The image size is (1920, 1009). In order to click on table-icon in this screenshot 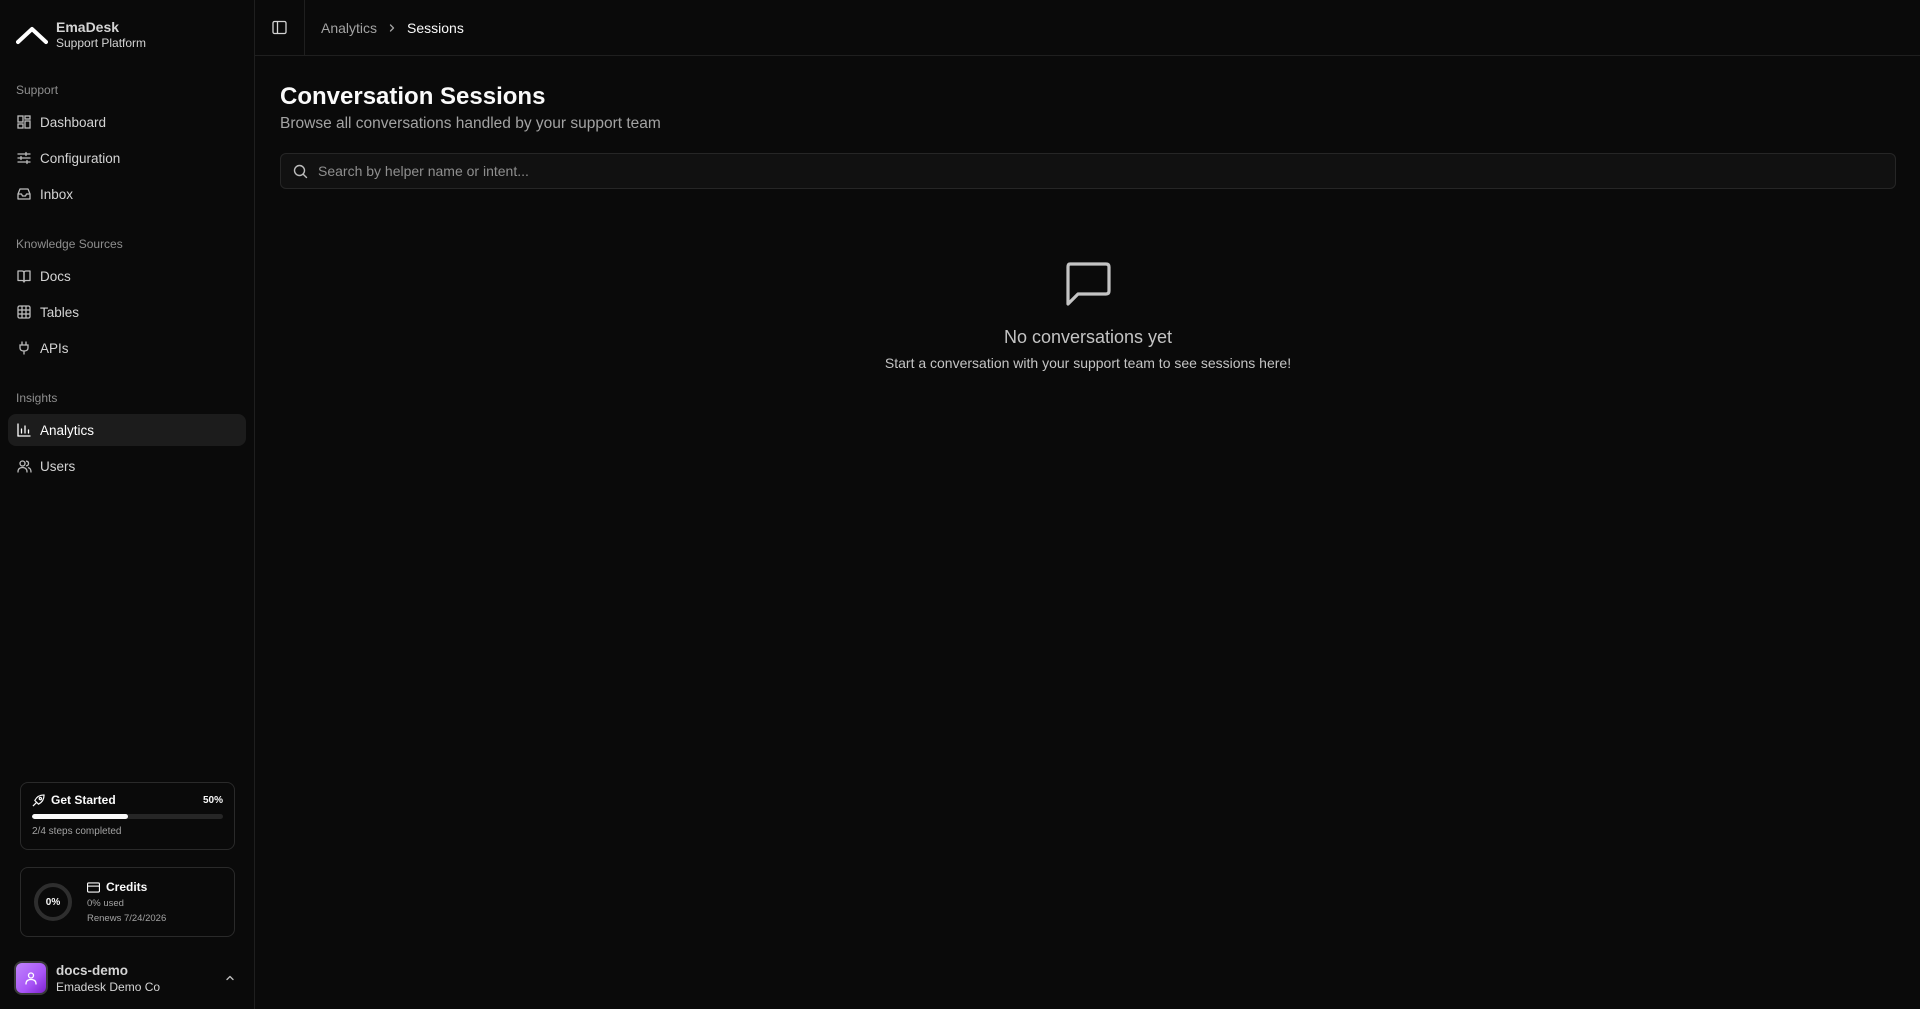, I will do `click(24, 312)`.